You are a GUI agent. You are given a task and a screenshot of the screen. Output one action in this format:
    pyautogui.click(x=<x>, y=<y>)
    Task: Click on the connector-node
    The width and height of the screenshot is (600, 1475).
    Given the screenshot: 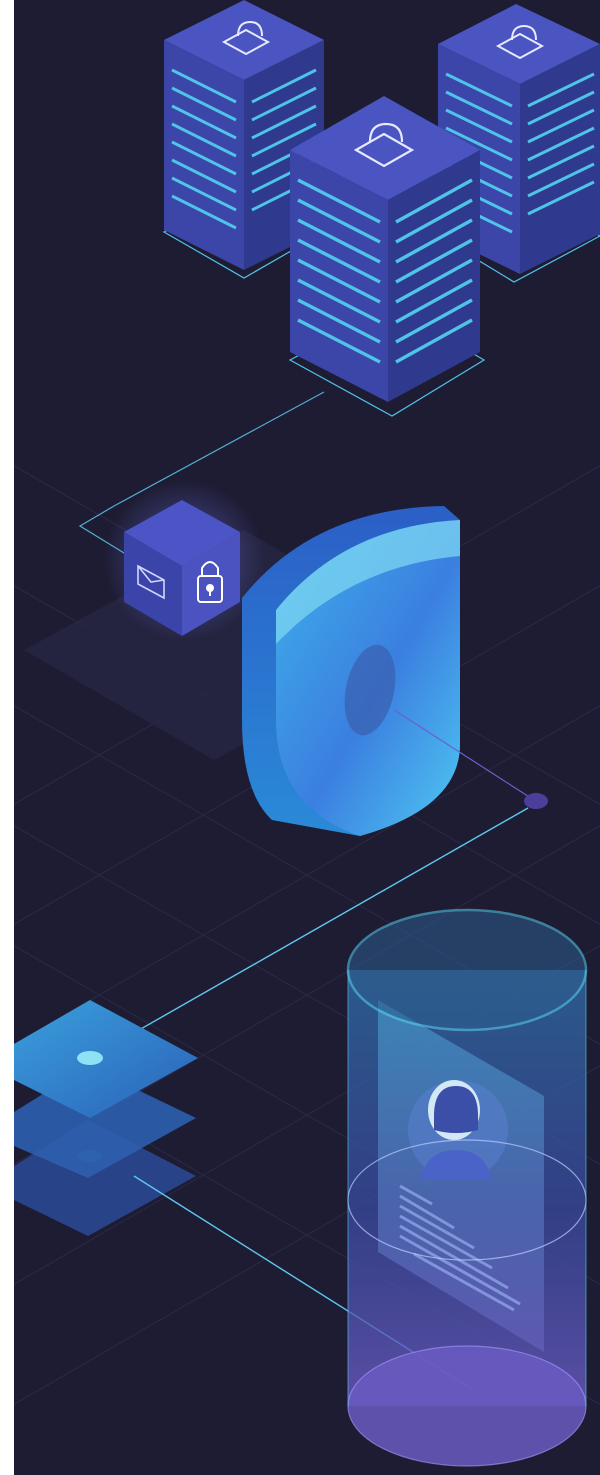 What is the action you would take?
    pyautogui.click(x=536, y=801)
    